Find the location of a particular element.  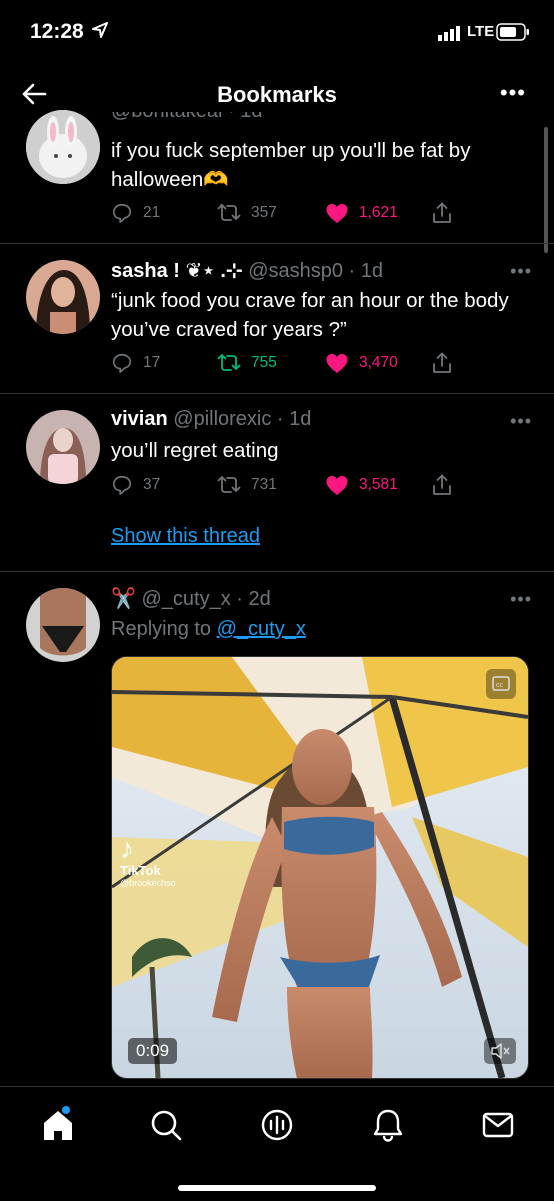

signal-icon is located at coordinates (450, 35).